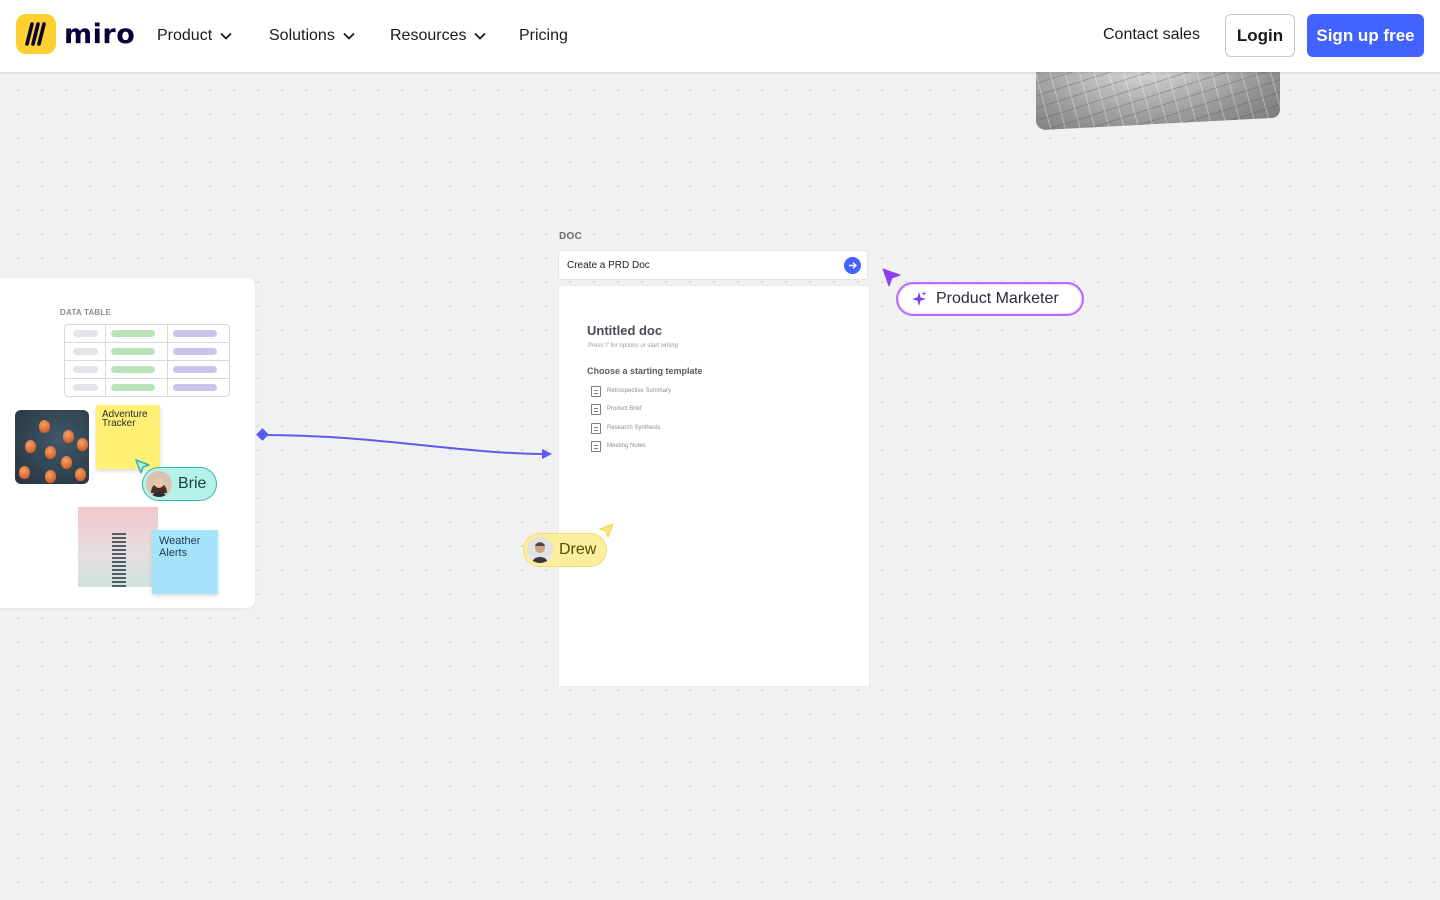 The width and height of the screenshot is (1440, 900). Describe the element at coordinates (633, 346) in the screenshot. I see `doc-subtitle: Press '/' for options or start writing` at that location.